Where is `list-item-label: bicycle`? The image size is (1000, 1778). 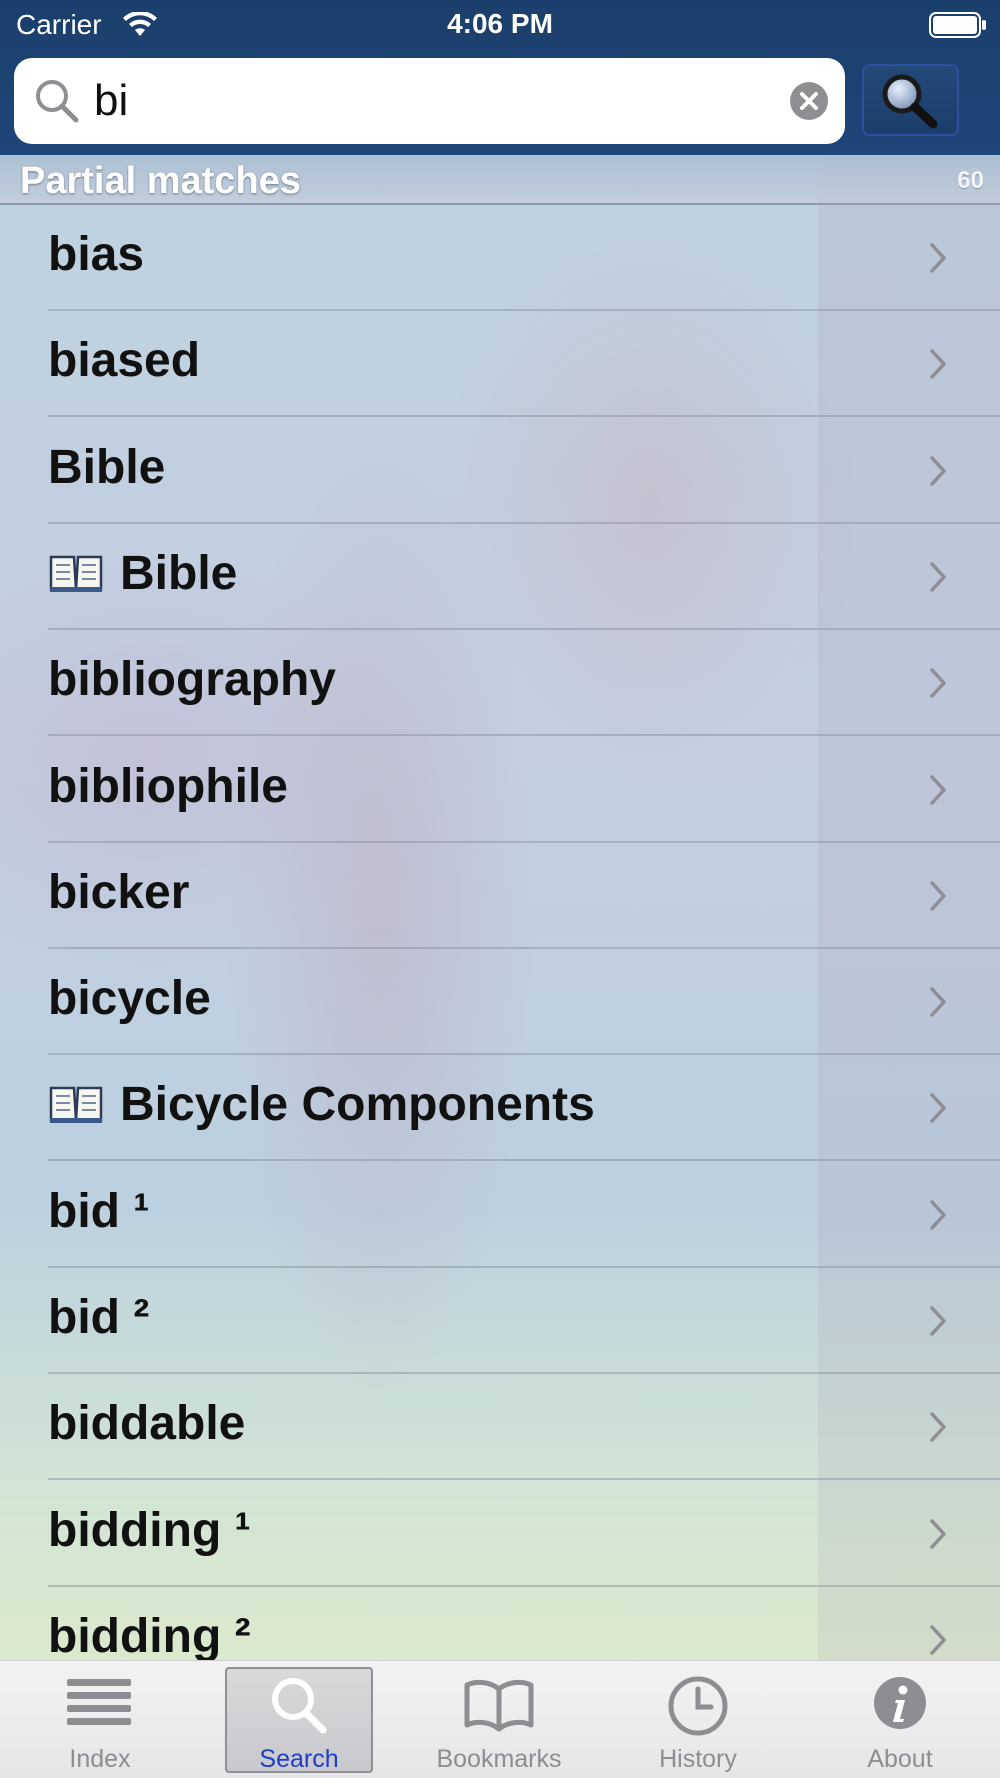
list-item-label: bicycle is located at coordinates (129, 998).